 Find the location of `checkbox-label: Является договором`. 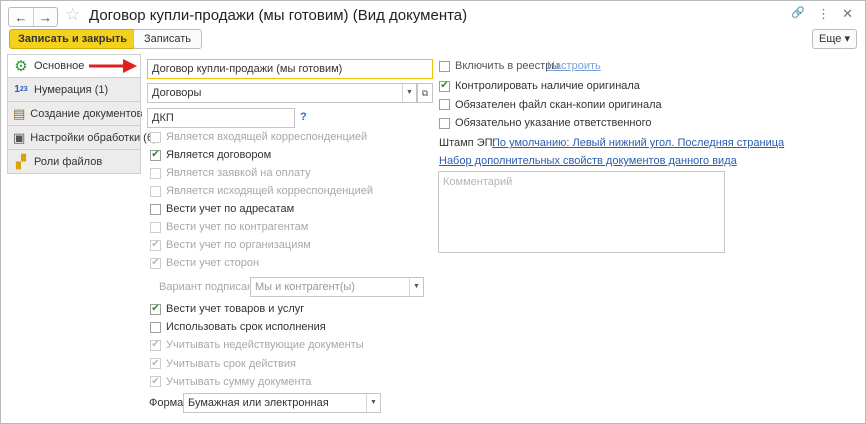

checkbox-label: Является договором is located at coordinates (219, 155).